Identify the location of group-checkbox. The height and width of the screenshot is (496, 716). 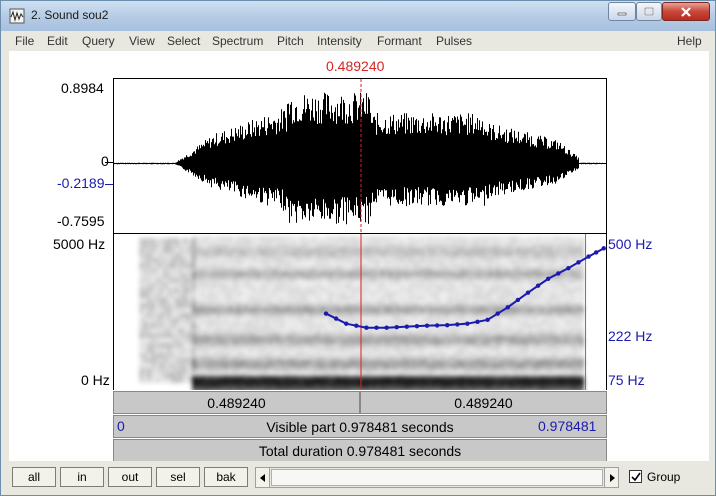
(635, 476).